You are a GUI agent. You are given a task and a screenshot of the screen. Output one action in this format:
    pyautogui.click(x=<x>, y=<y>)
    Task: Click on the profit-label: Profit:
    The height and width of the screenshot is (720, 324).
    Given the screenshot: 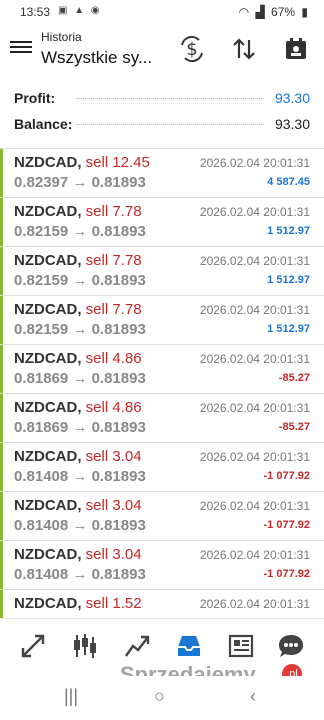 What is the action you would take?
    pyautogui.click(x=35, y=98)
    